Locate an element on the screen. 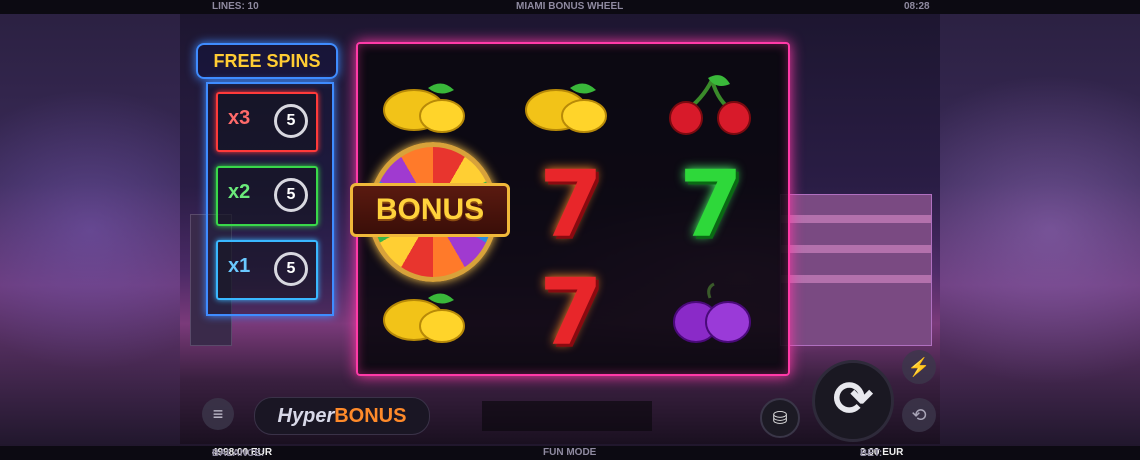 Image resolution: width=1140 pixels, height=460 pixels. mode-label: FUN MODE is located at coordinates (570, 452).